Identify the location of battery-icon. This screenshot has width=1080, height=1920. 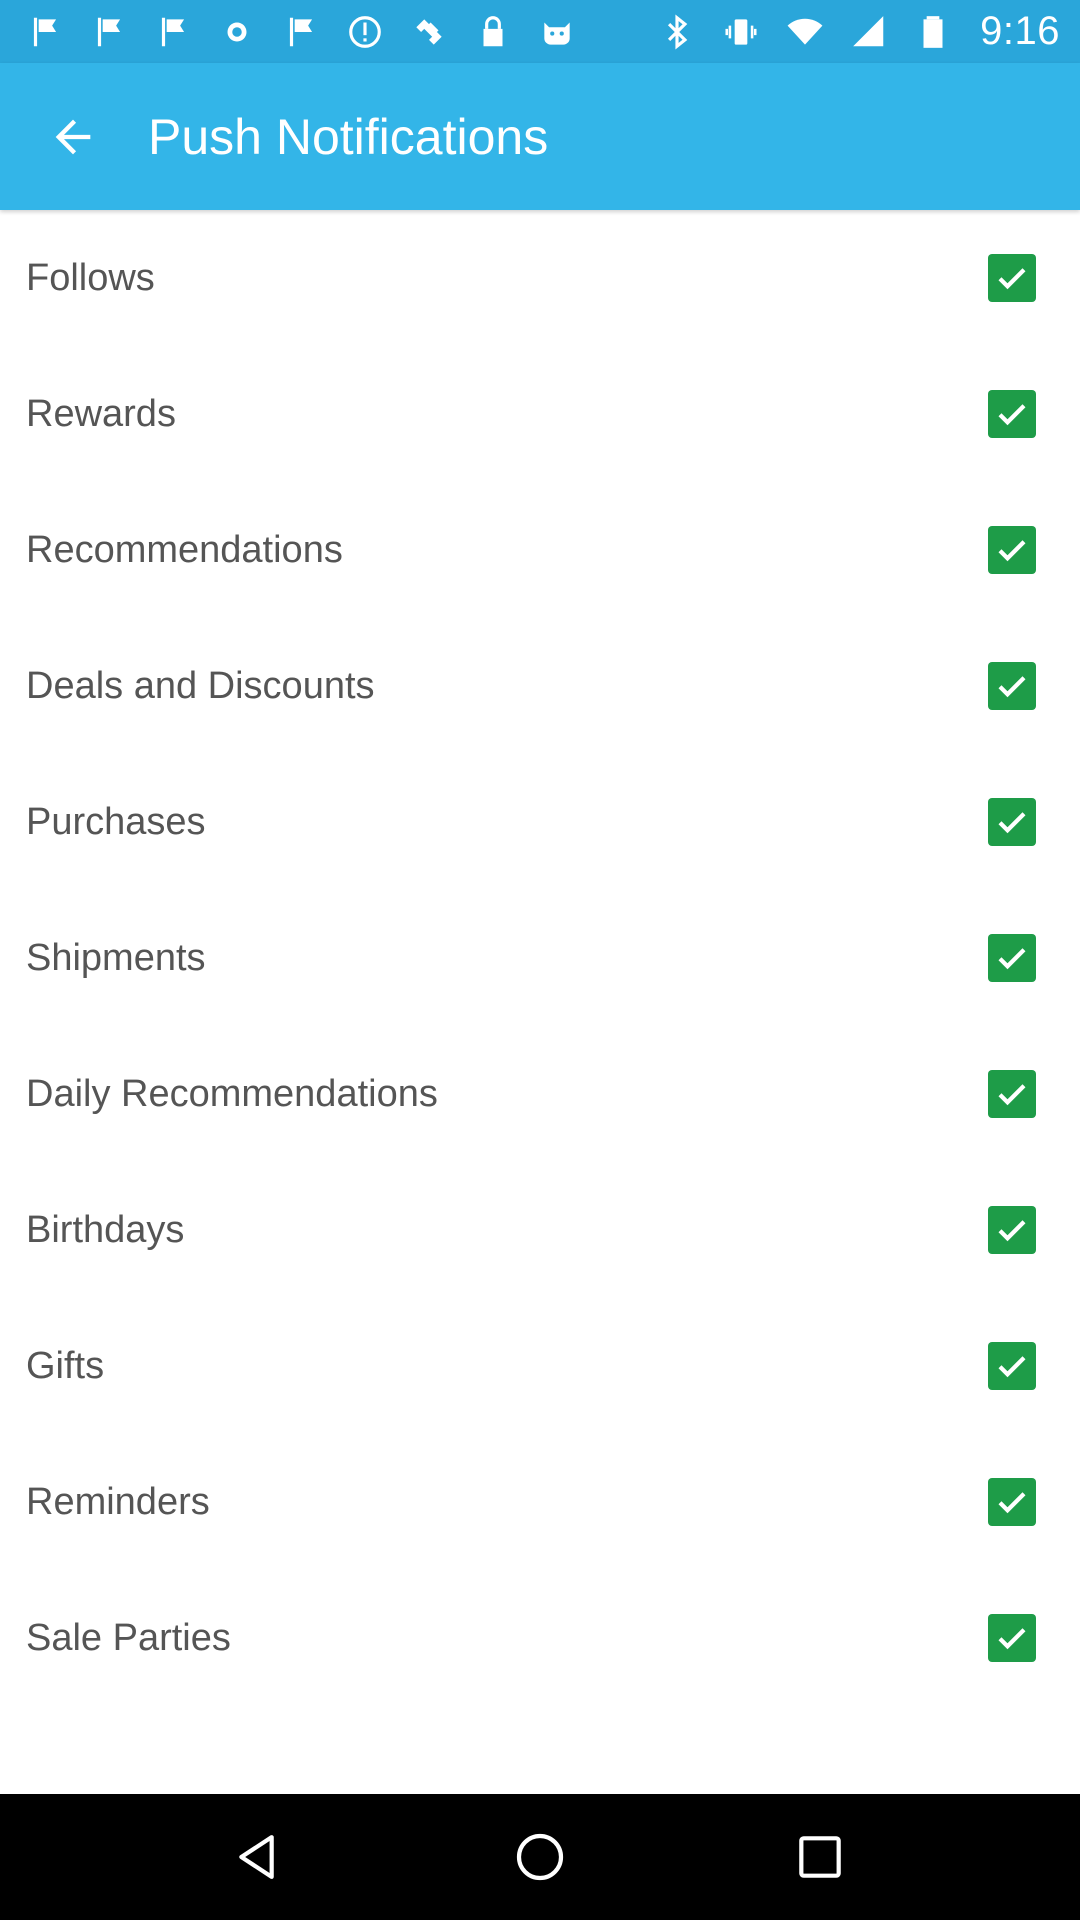
(933, 32).